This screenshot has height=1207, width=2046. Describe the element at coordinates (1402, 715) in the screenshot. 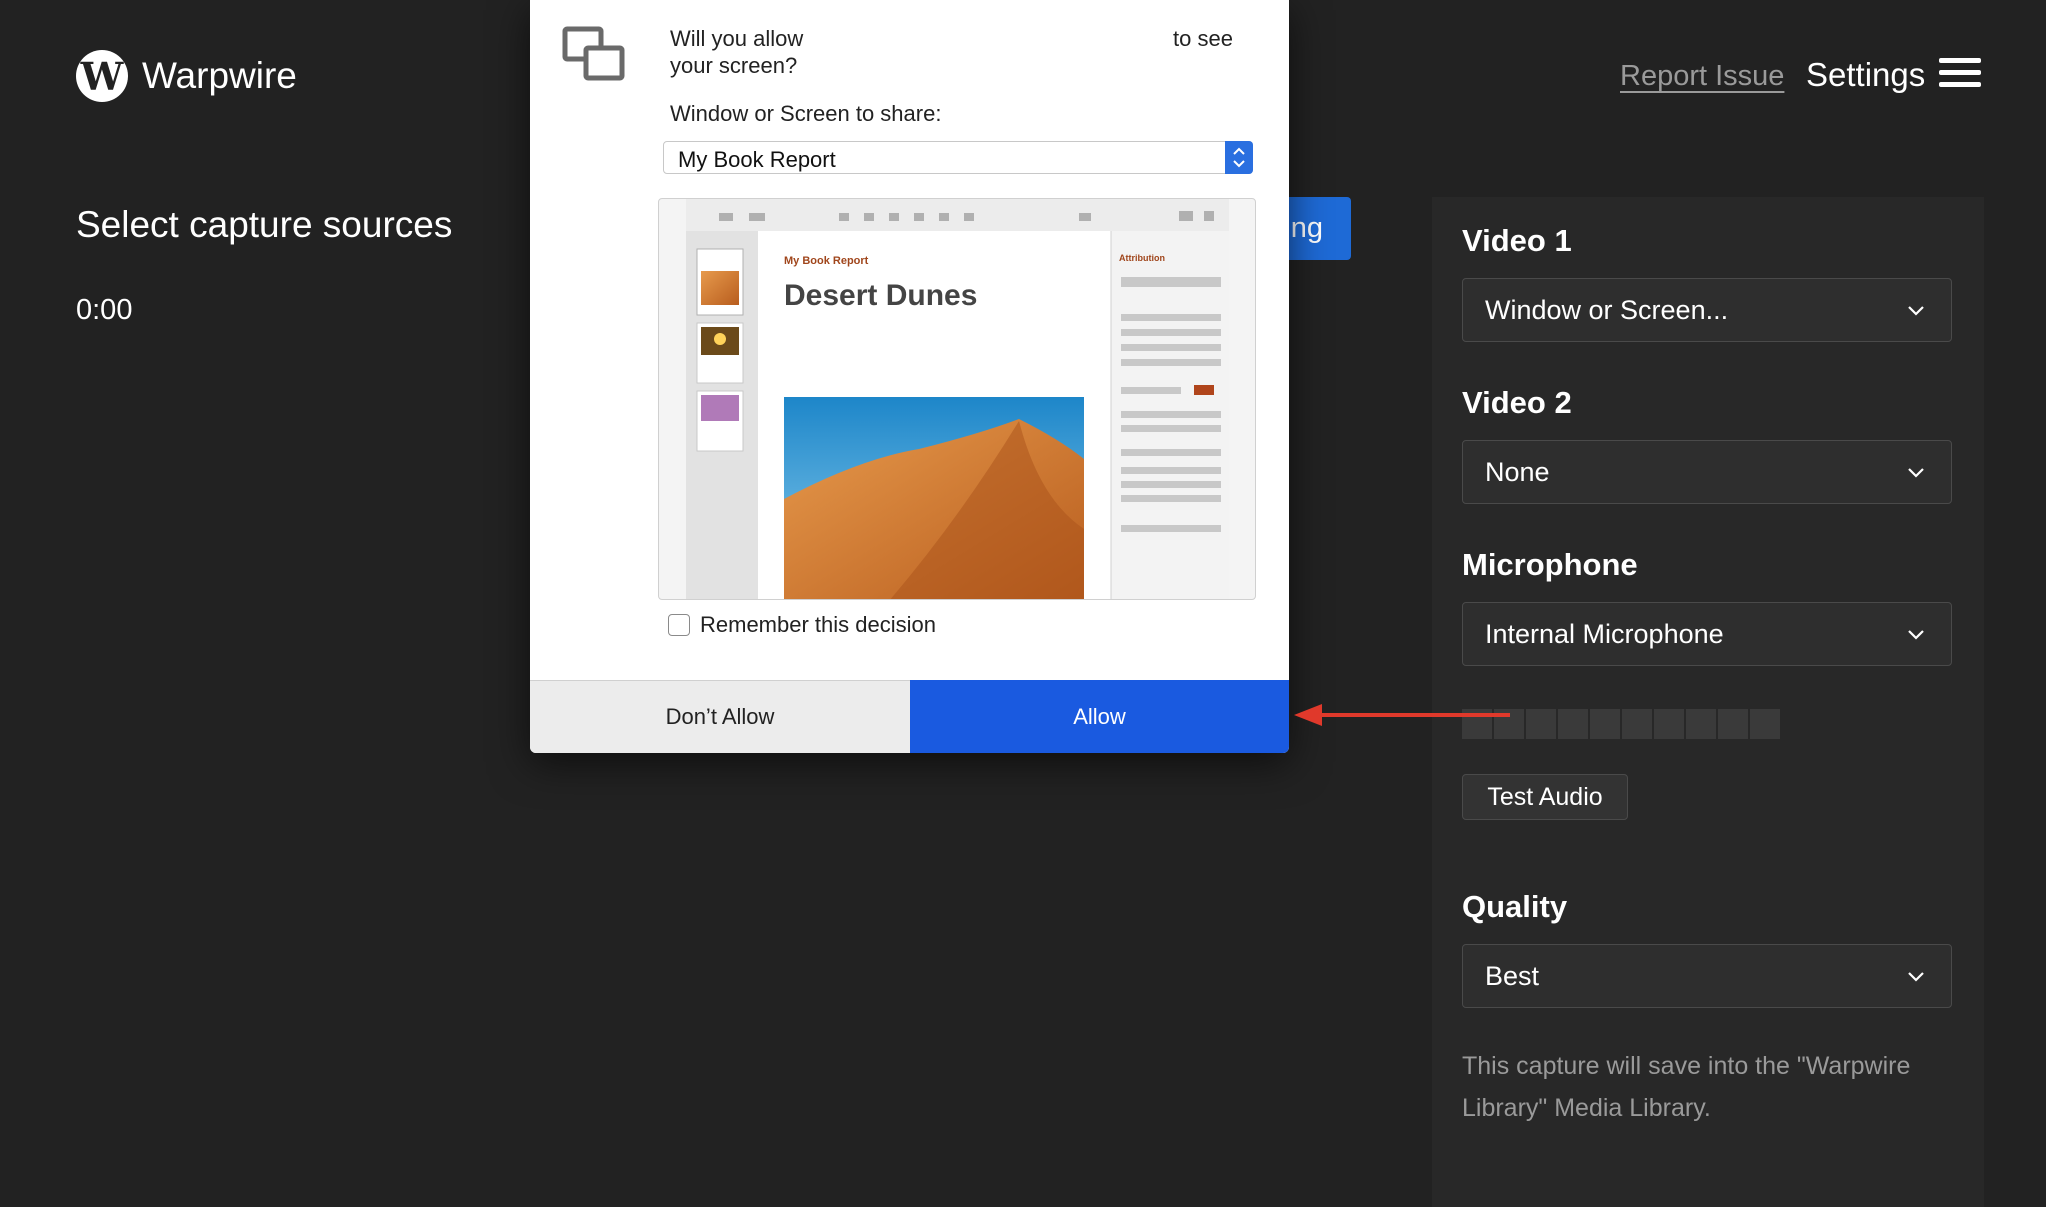

I see `red-arrow-annotation` at that location.